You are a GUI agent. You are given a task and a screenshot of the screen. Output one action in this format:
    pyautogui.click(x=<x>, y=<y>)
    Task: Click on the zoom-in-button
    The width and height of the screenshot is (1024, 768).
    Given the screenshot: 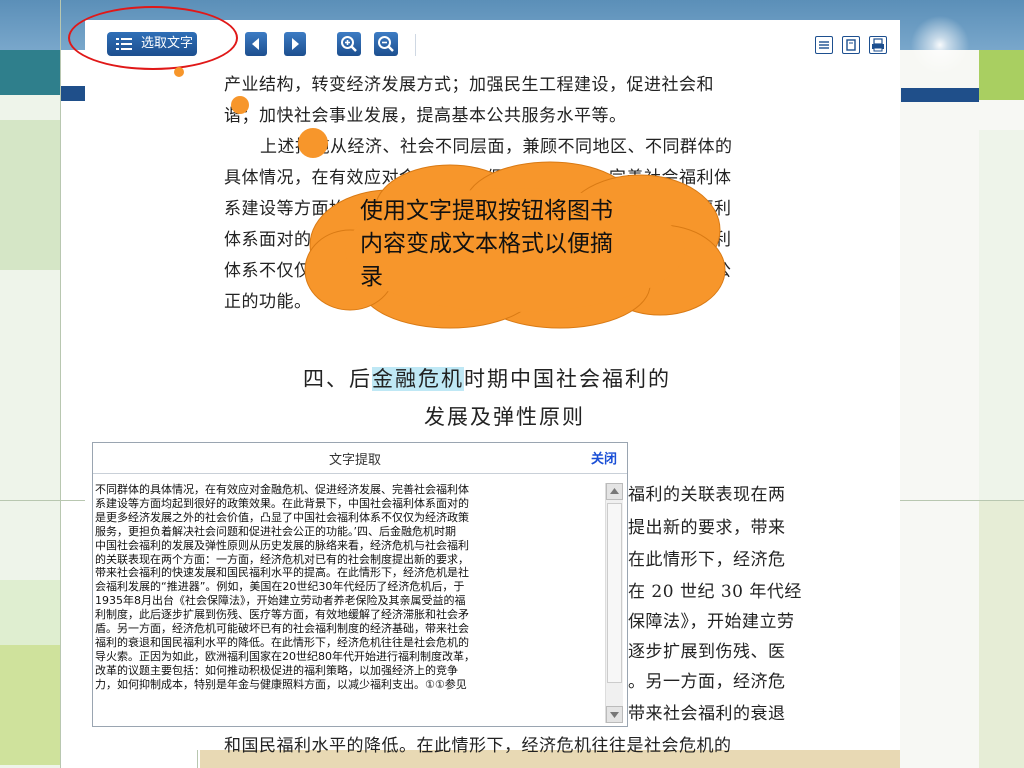 What is the action you would take?
    pyautogui.click(x=349, y=44)
    